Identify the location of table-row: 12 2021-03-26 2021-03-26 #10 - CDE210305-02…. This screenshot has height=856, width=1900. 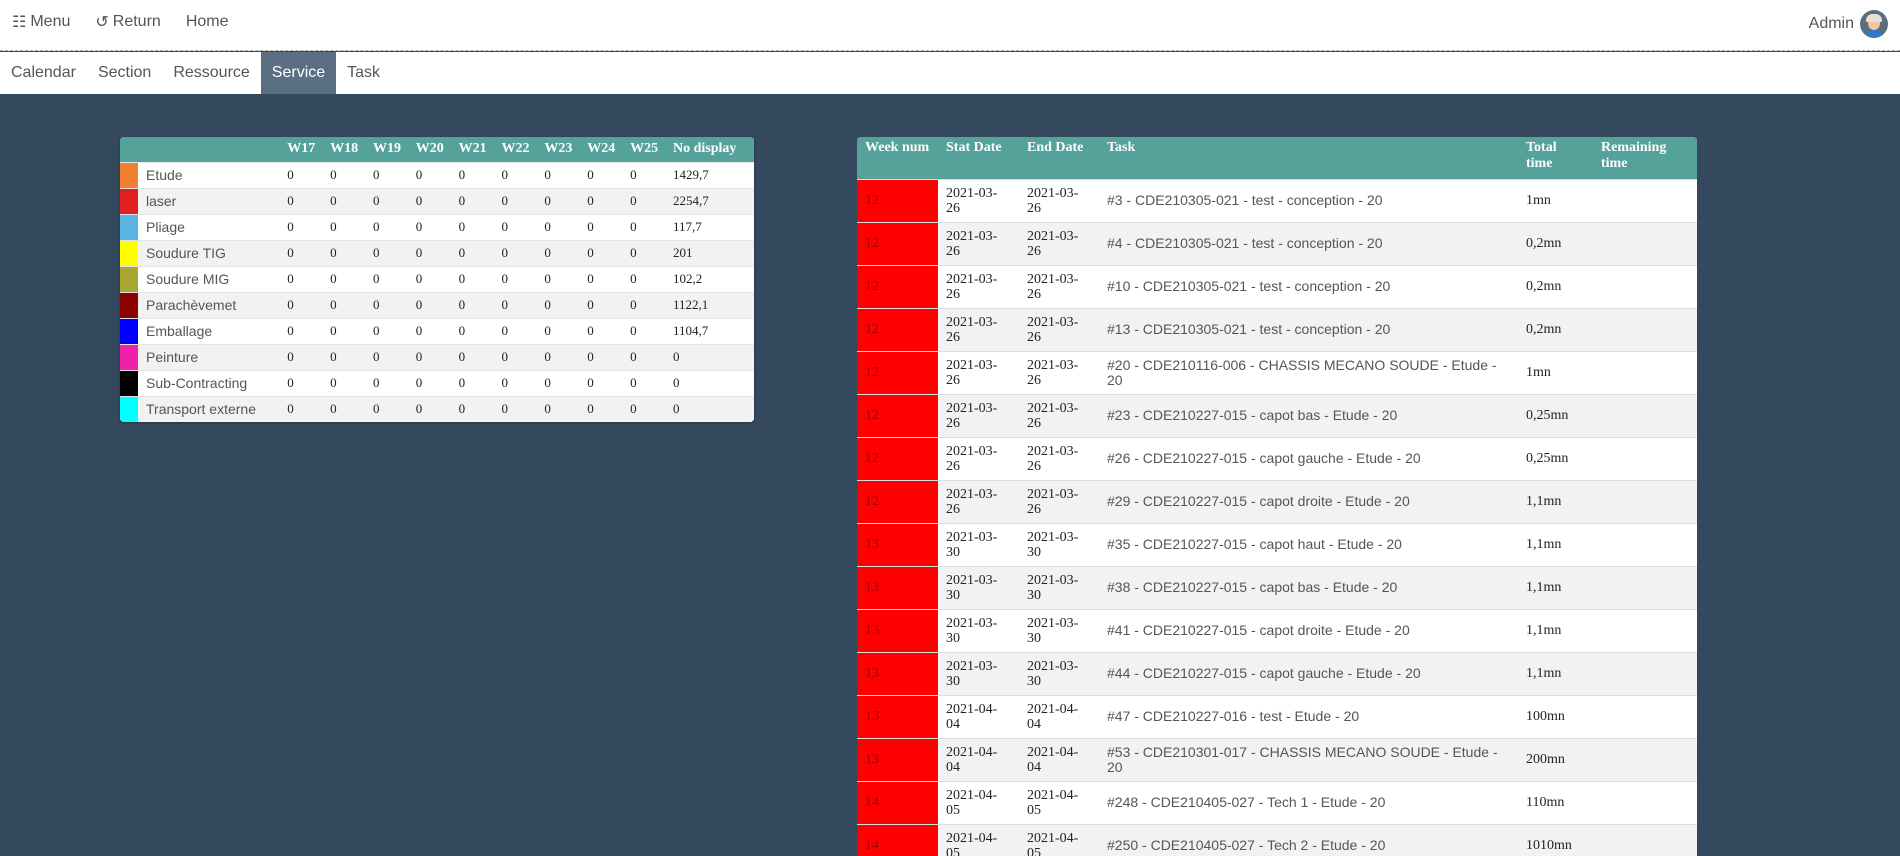
(1277, 286).